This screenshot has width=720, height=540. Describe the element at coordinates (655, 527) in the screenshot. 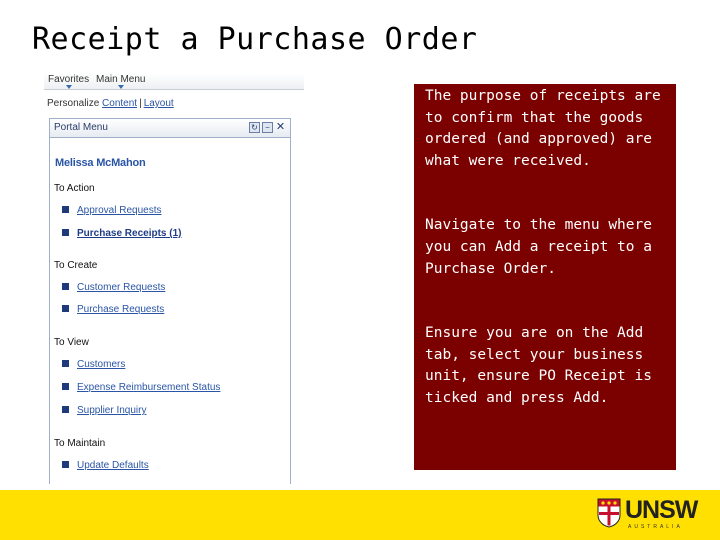

I see `logo-subline: AUSTRALIA` at that location.